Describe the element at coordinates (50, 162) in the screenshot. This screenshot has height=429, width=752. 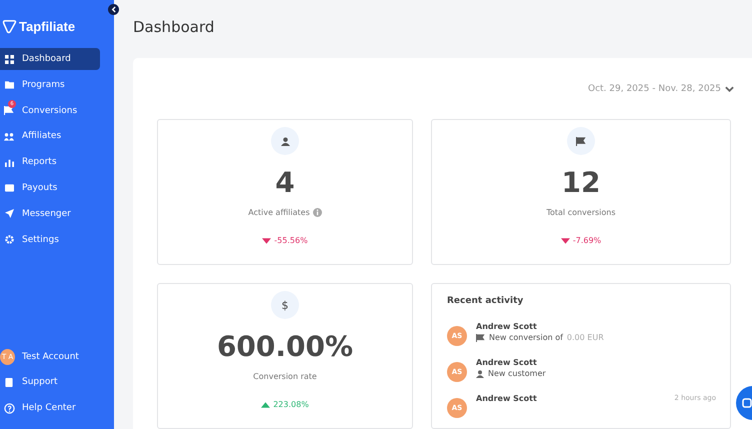
I see `nav-item: Reports` at that location.